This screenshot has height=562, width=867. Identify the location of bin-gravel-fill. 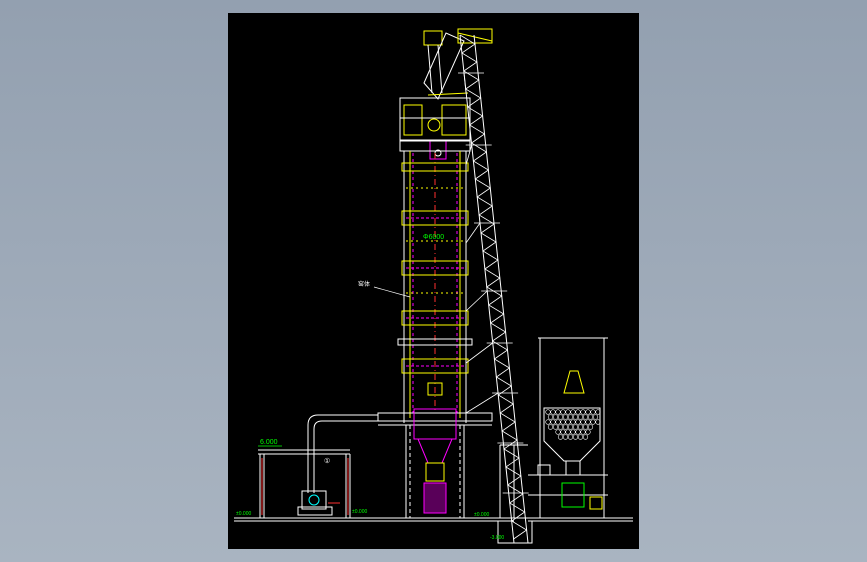
(573, 424).